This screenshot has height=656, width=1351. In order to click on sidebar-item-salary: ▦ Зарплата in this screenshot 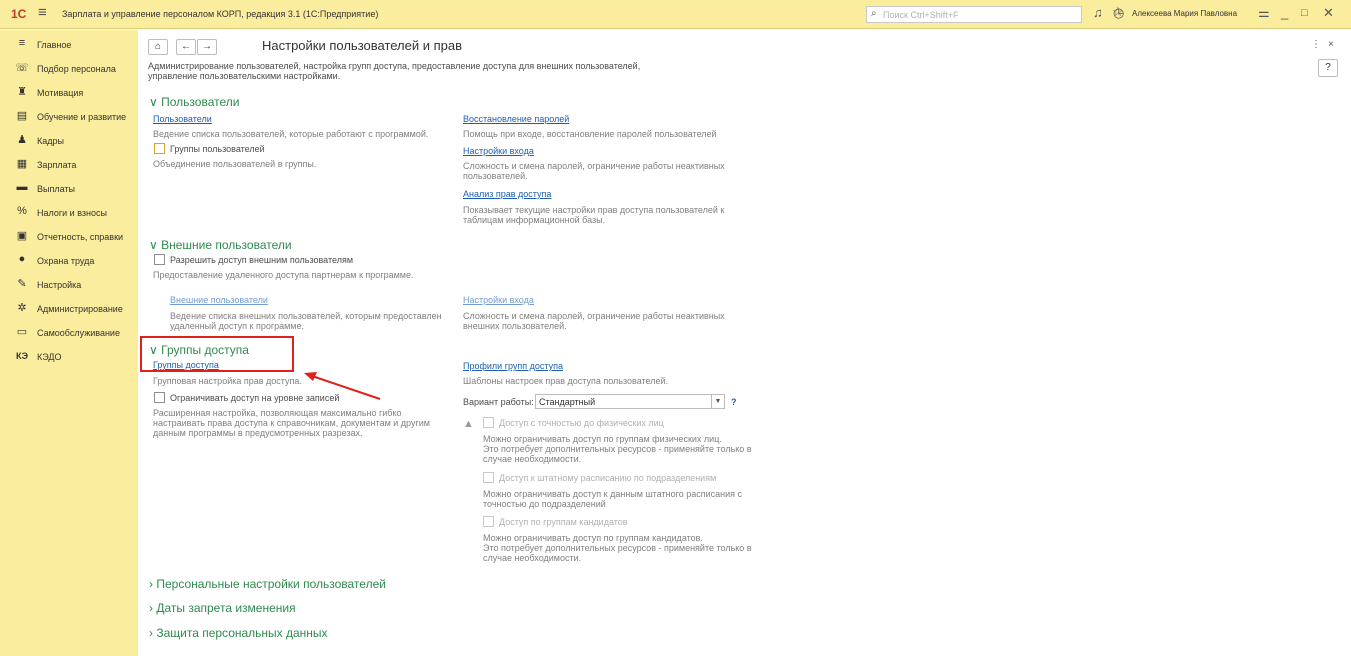, I will do `click(69, 165)`.